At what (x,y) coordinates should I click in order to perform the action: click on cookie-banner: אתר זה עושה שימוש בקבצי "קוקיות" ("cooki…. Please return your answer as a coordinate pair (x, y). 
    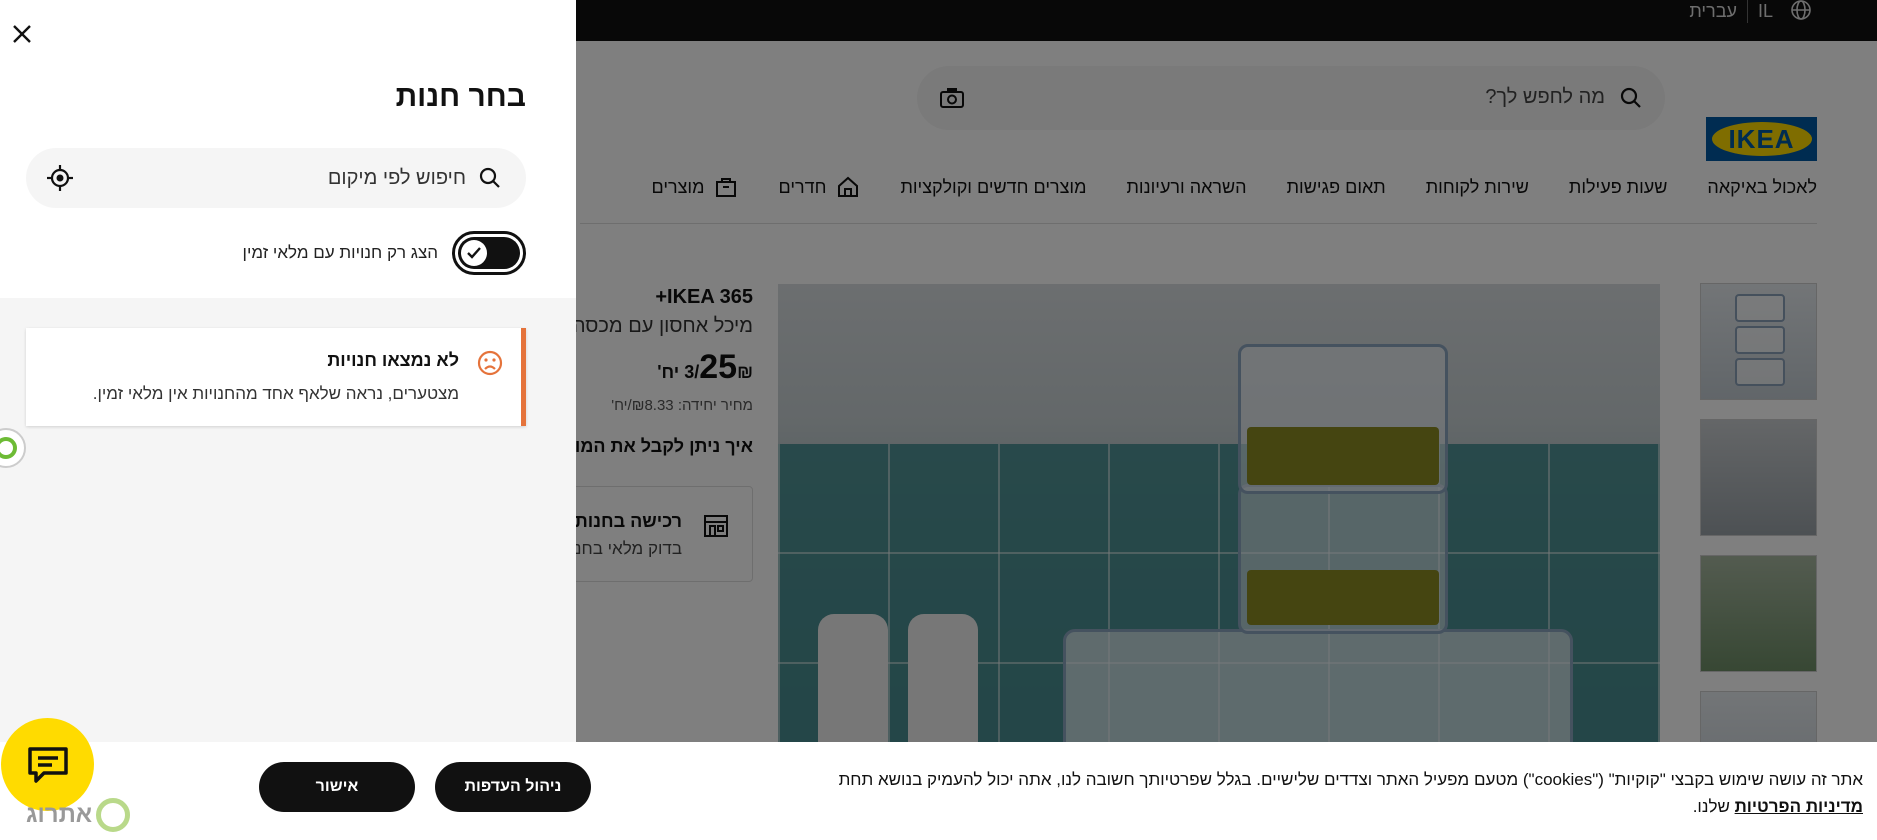
    Looking at the image, I should click on (938, 791).